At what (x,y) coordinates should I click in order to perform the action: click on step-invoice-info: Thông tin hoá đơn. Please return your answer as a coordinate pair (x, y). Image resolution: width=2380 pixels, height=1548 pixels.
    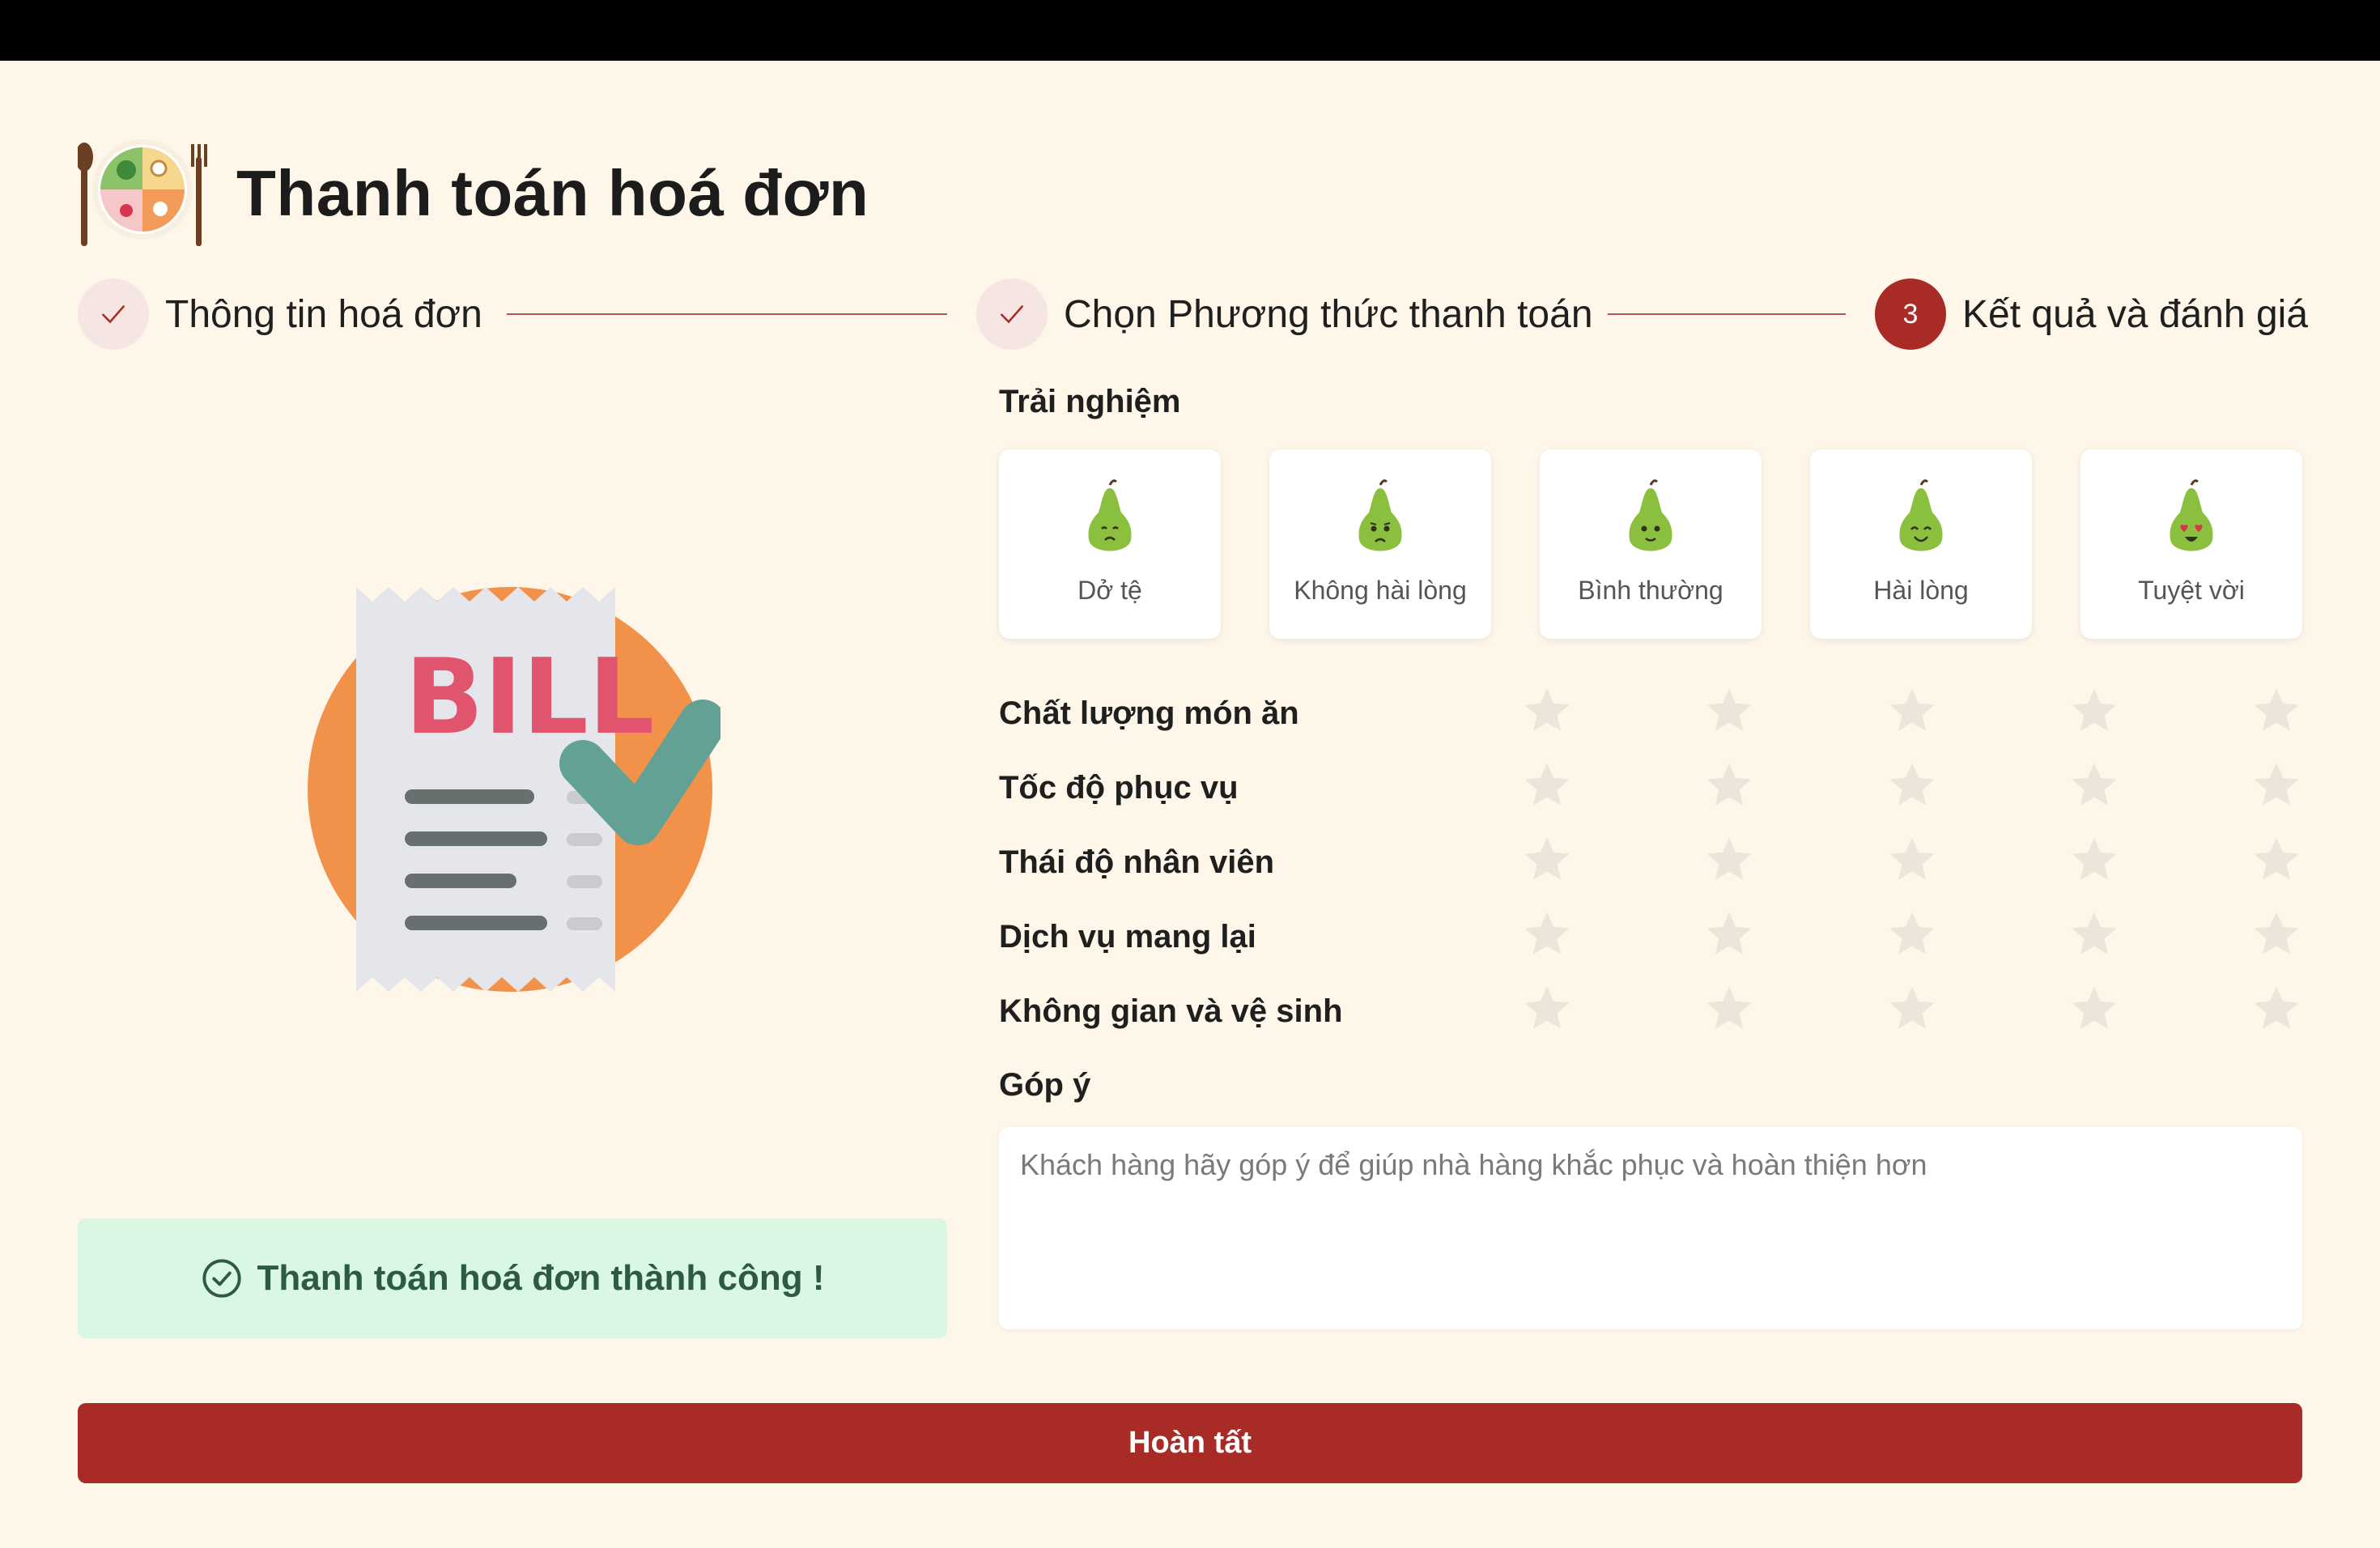
    Looking at the image, I should click on (280, 314).